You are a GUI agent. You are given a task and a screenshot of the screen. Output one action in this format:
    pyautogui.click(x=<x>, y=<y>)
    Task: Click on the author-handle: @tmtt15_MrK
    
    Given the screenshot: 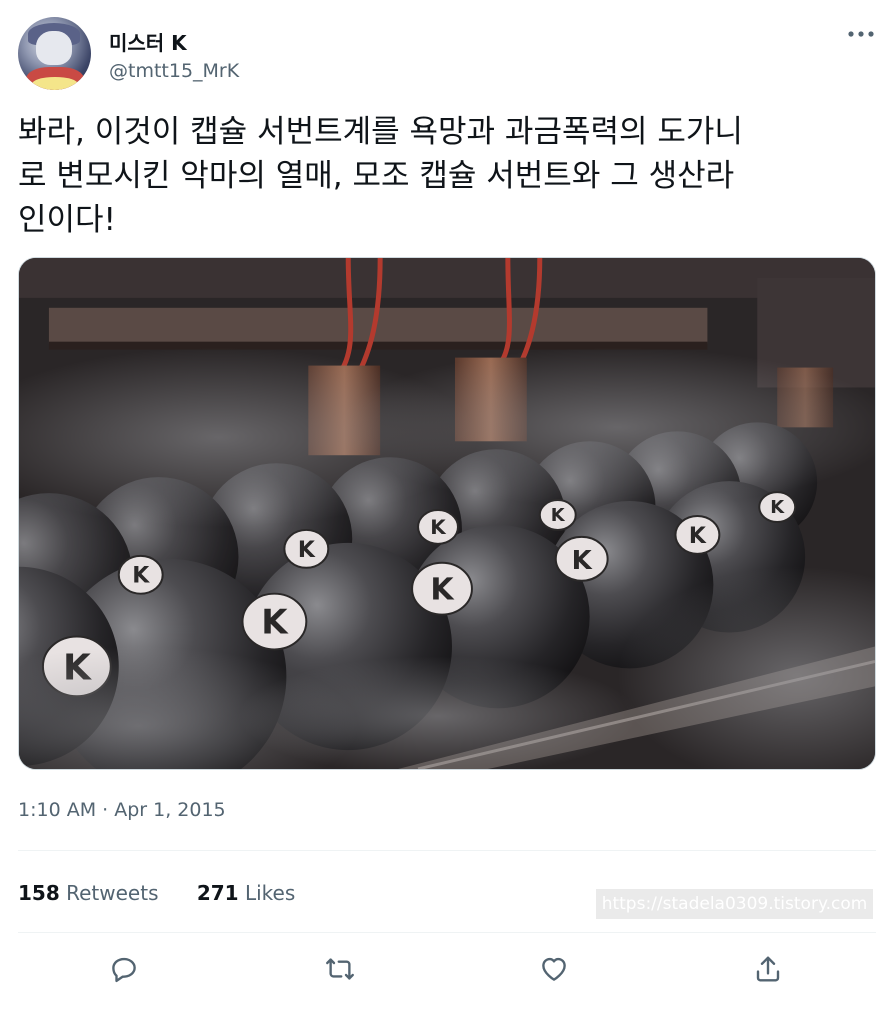 What is the action you would take?
    pyautogui.click(x=174, y=71)
    